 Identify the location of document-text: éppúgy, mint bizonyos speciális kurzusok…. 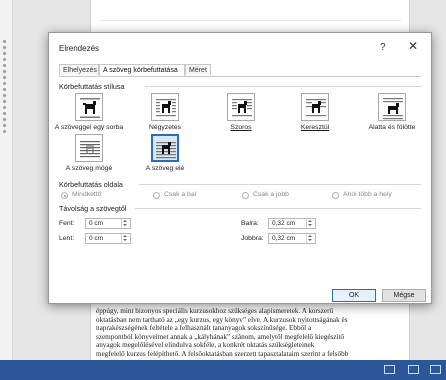
(242, 332).